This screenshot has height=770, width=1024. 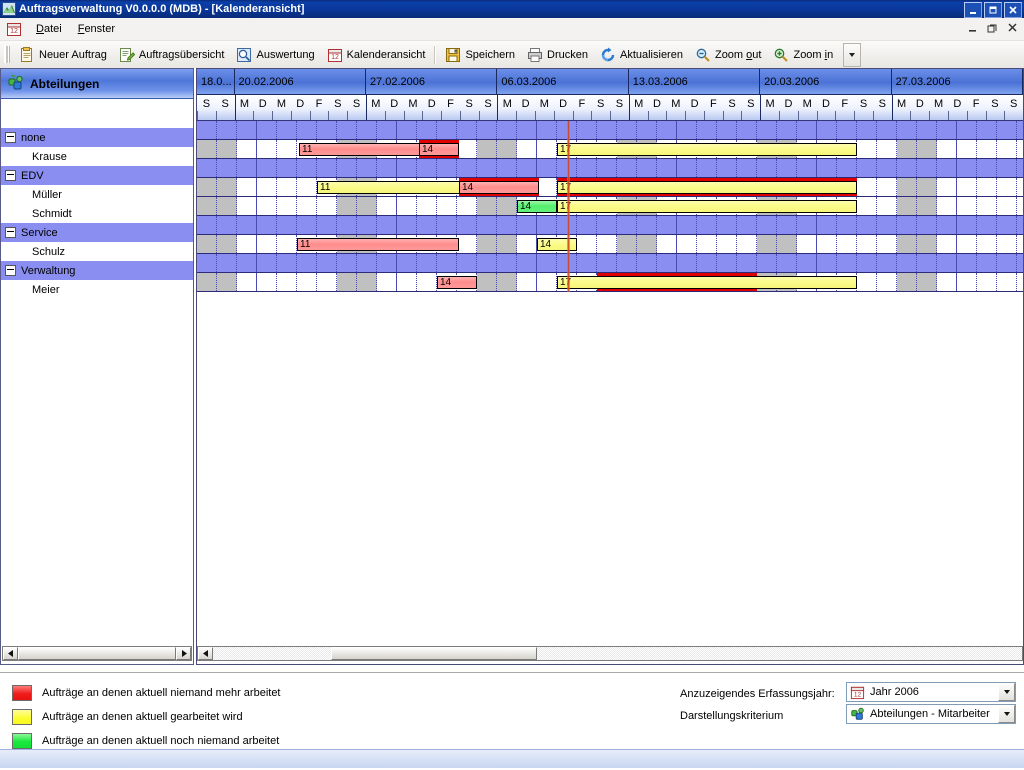 What do you see at coordinates (183, 653) in the screenshot?
I see `scroll-right-button` at bounding box center [183, 653].